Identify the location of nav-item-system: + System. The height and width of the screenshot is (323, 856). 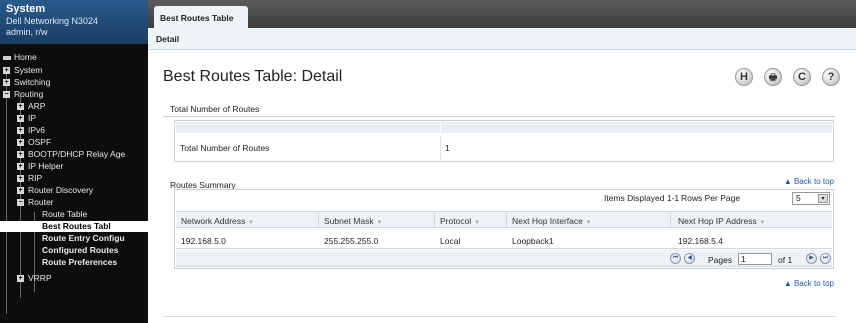
(74, 70).